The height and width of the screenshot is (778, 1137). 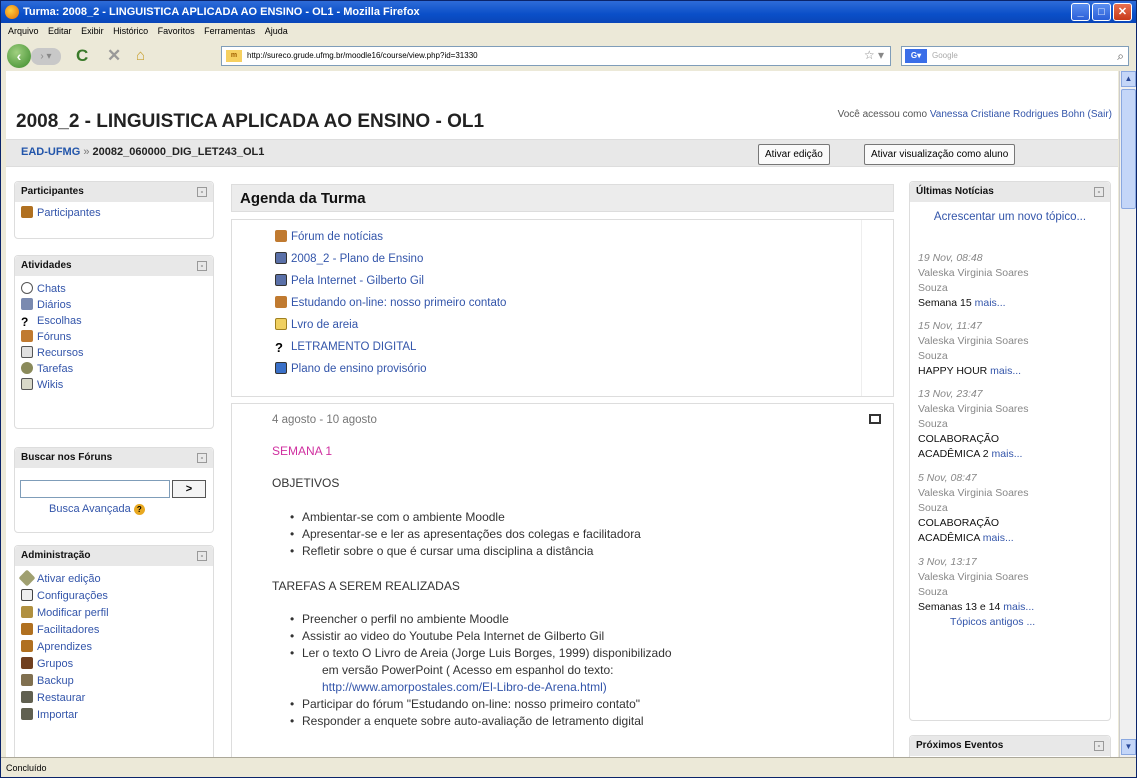 I want to click on logout-link: (Sair), so click(x=1100, y=114).